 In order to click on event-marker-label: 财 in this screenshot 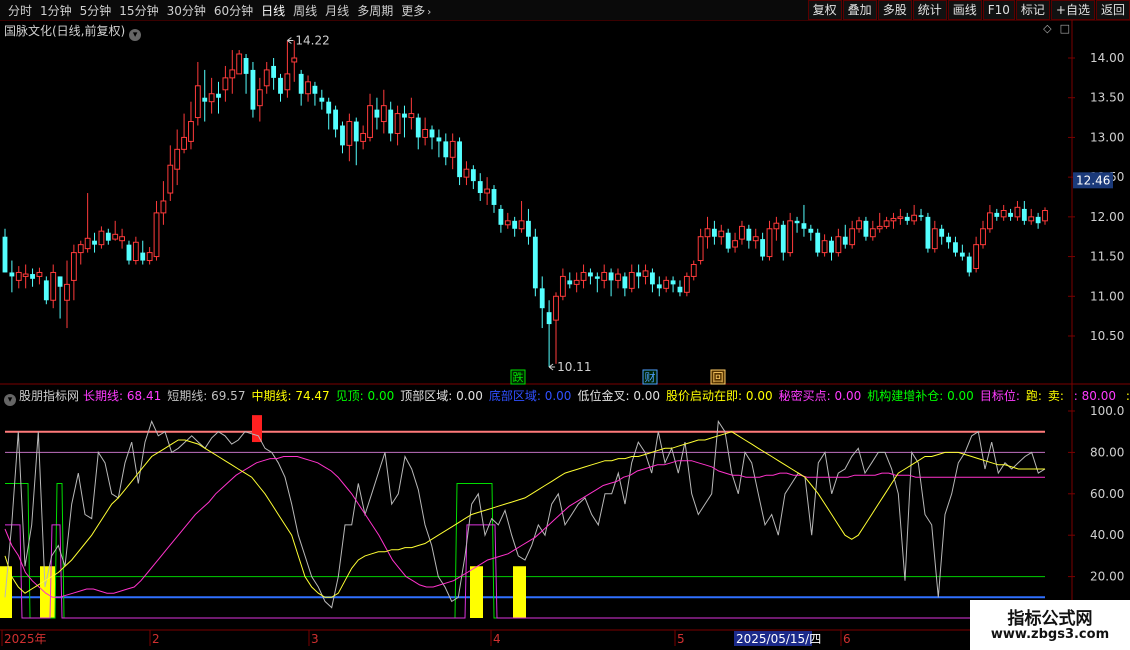, I will do `click(650, 377)`.